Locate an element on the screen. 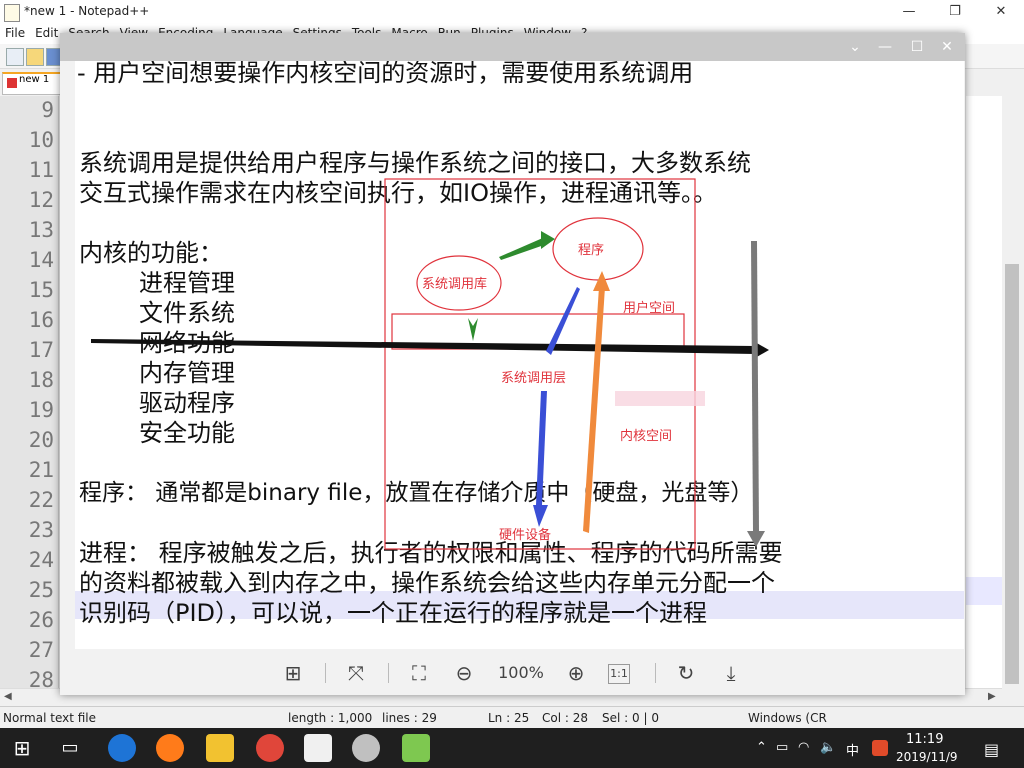 The width and height of the screenshot is (1024, 768). label-syscall-lib: 系统调用库 is located at coordinates (455, 284).